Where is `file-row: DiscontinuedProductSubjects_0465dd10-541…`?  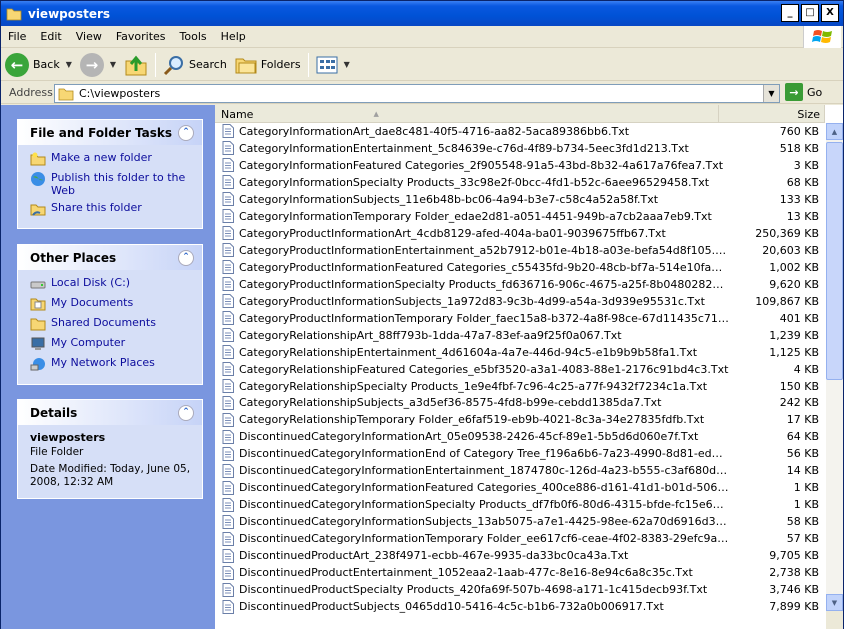 file-row: DiscontinuedProductSubjects_0465dd10-541… is located at coordinates (520, 606).